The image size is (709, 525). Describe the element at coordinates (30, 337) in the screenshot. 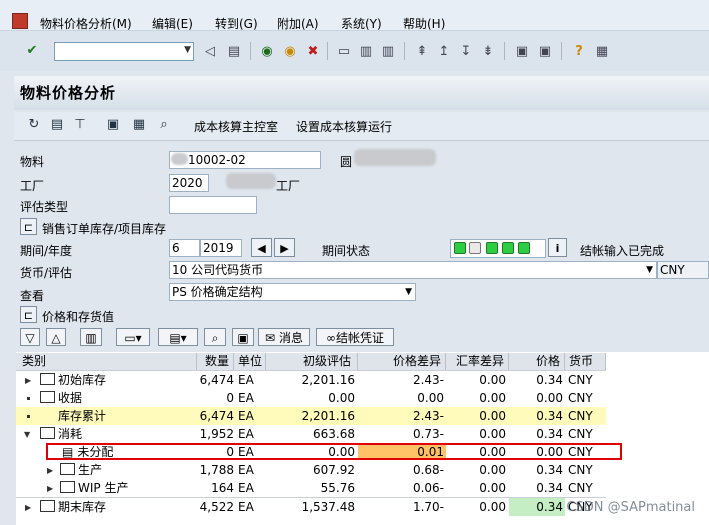

I see `expand-all-icon: ▽` at that location.